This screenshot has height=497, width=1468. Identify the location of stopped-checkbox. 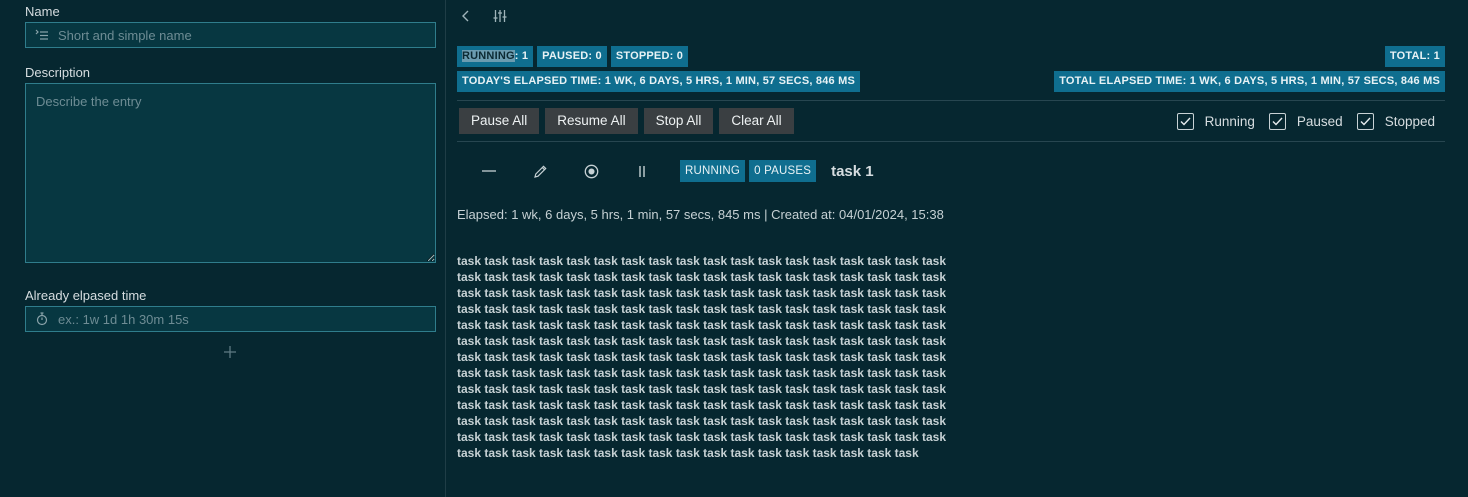
(1365, 121).